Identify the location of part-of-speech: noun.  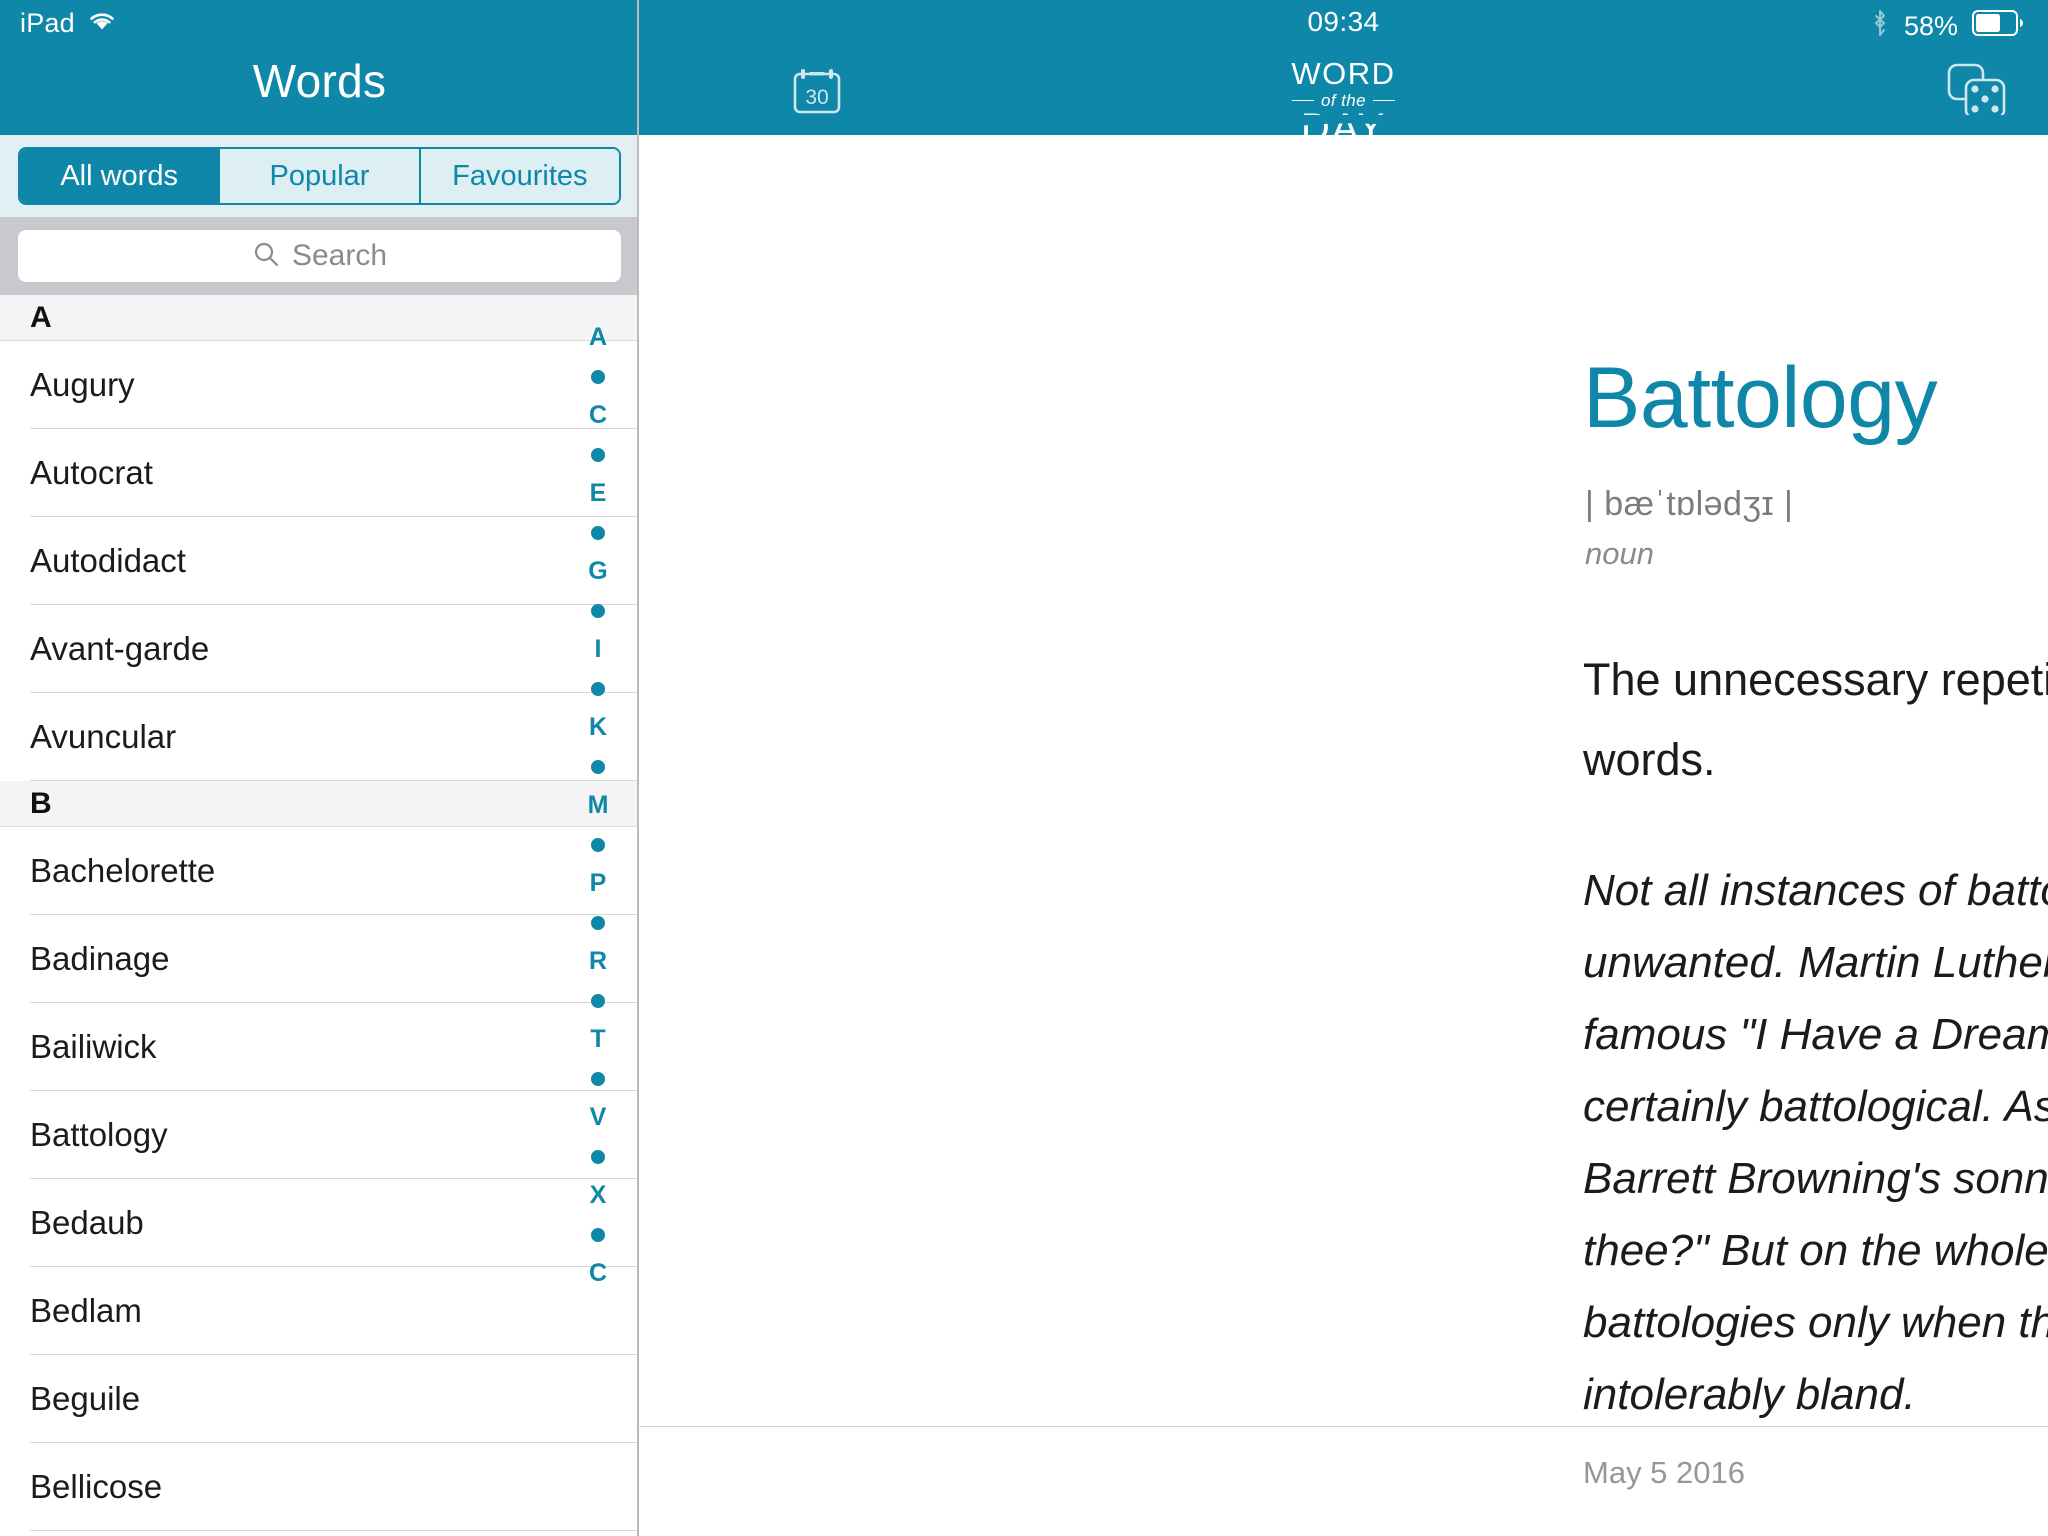
(1619, 553).